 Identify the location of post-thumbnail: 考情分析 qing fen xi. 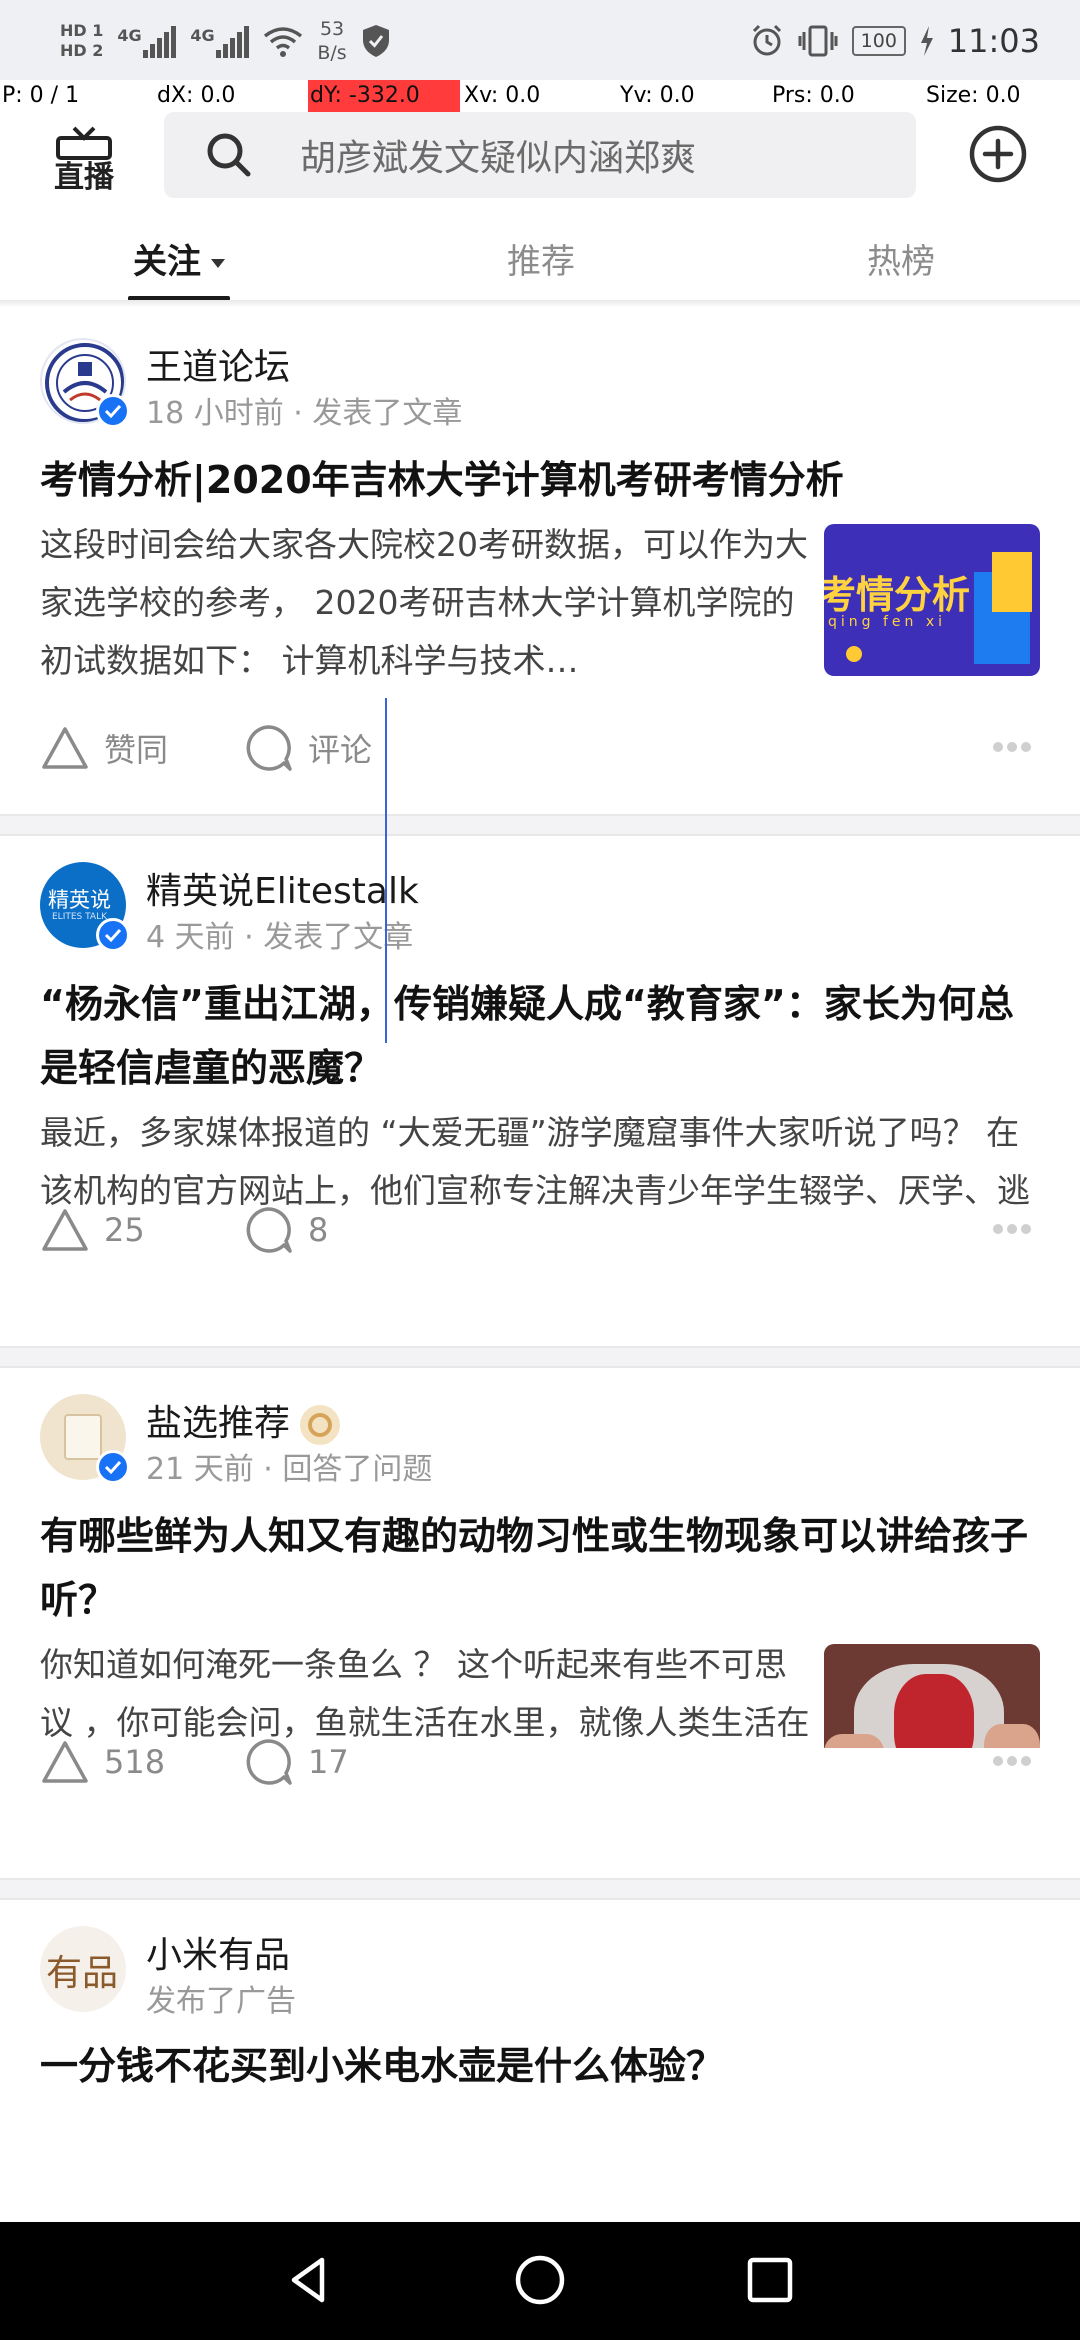
(932, 600).